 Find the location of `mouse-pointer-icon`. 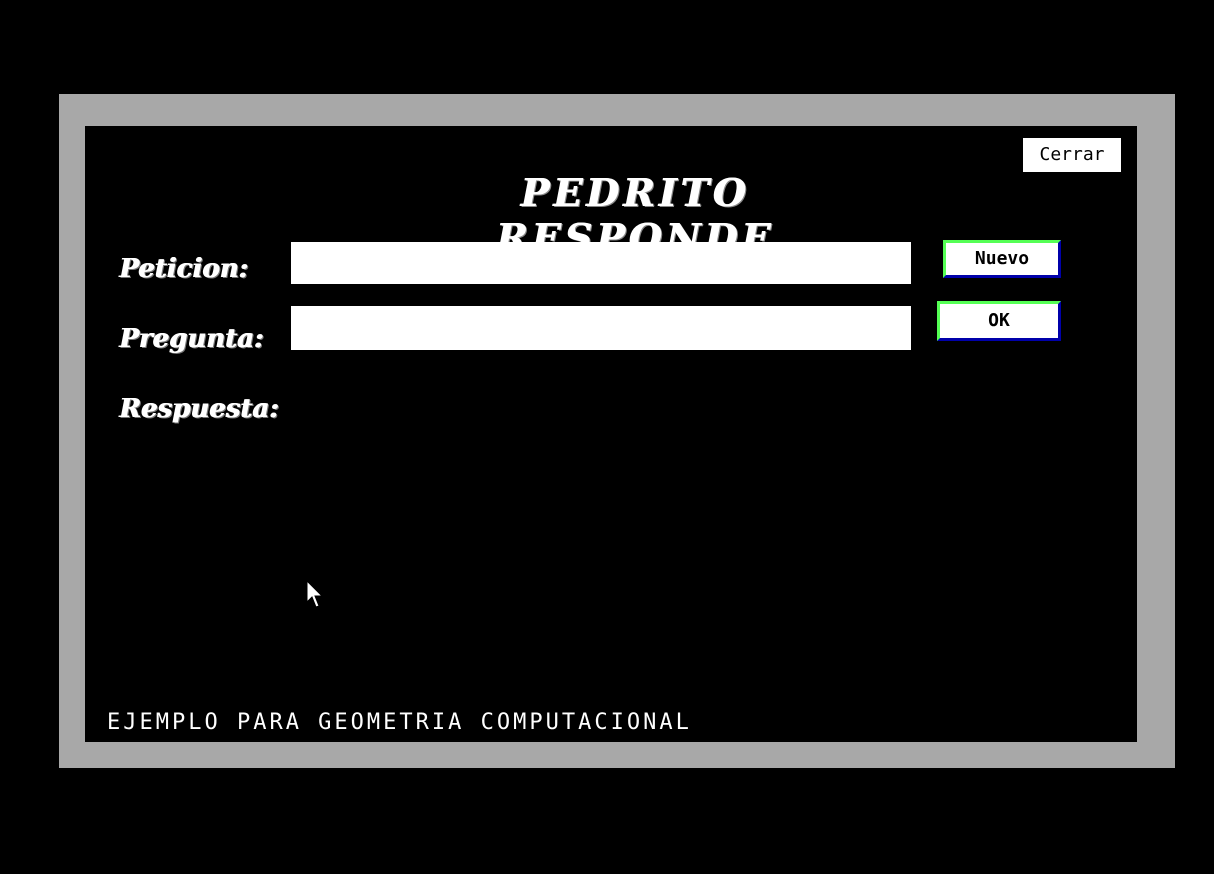

mouse-pointer-icon is located at coordinates (315, 594).